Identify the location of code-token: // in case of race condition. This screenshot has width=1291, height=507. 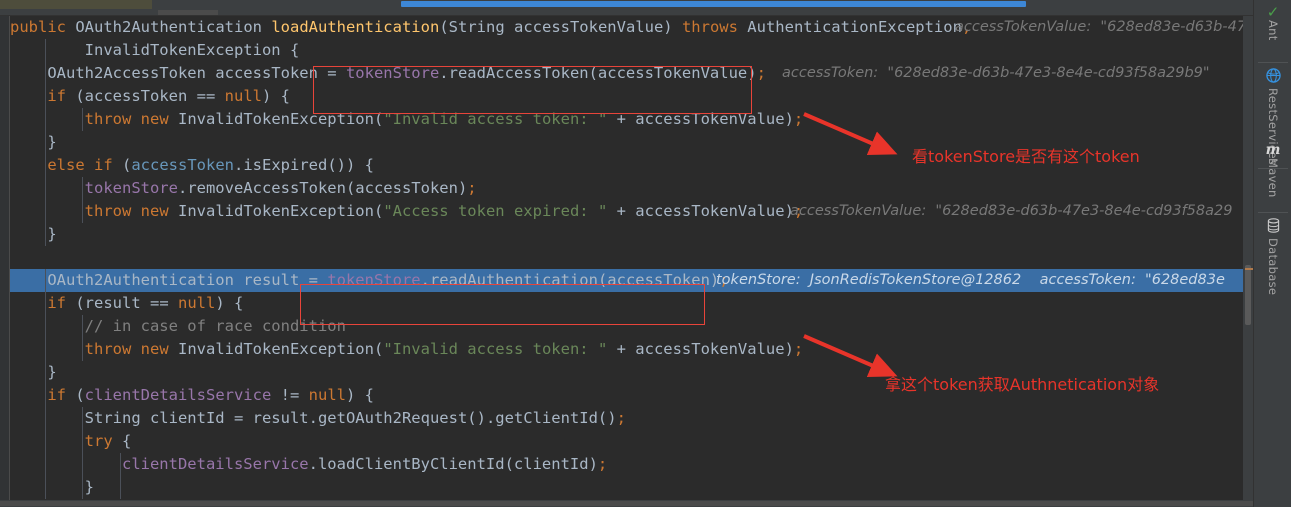
(215, 326).